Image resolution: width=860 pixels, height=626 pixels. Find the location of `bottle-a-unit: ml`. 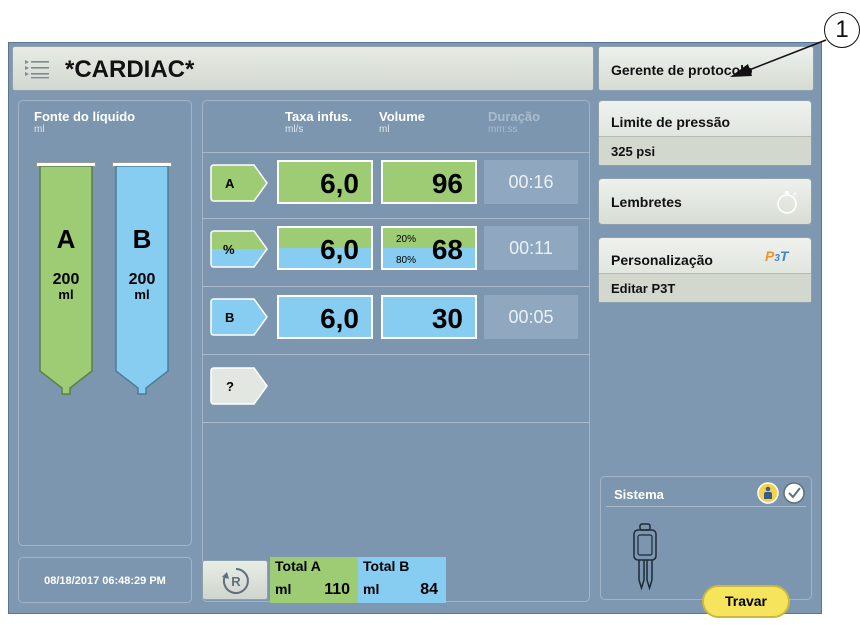

bottle-a-unit: ml is located at coordinates (66, 294).